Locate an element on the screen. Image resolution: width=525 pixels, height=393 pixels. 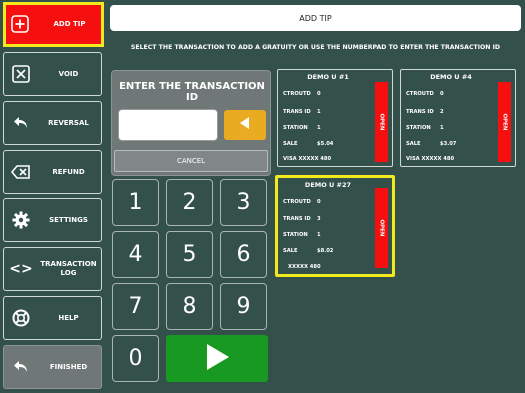
card-row-trans: TRANS ID 1 is located at coordinates (302, 112).